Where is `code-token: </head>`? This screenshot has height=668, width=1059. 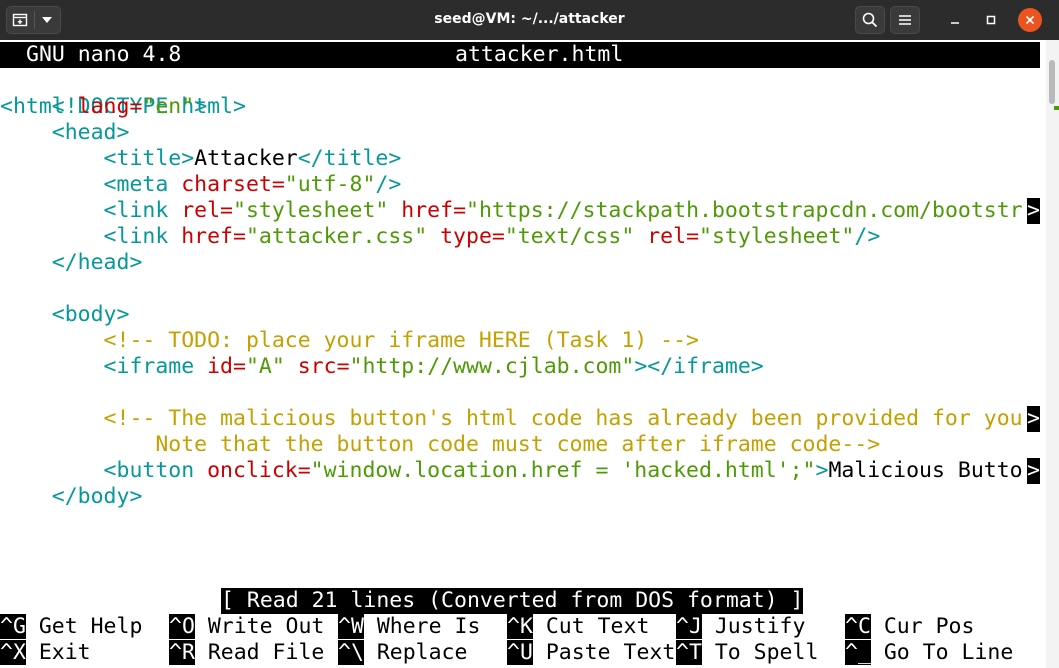 code-token: </head> is located at coordinates (71, 262).